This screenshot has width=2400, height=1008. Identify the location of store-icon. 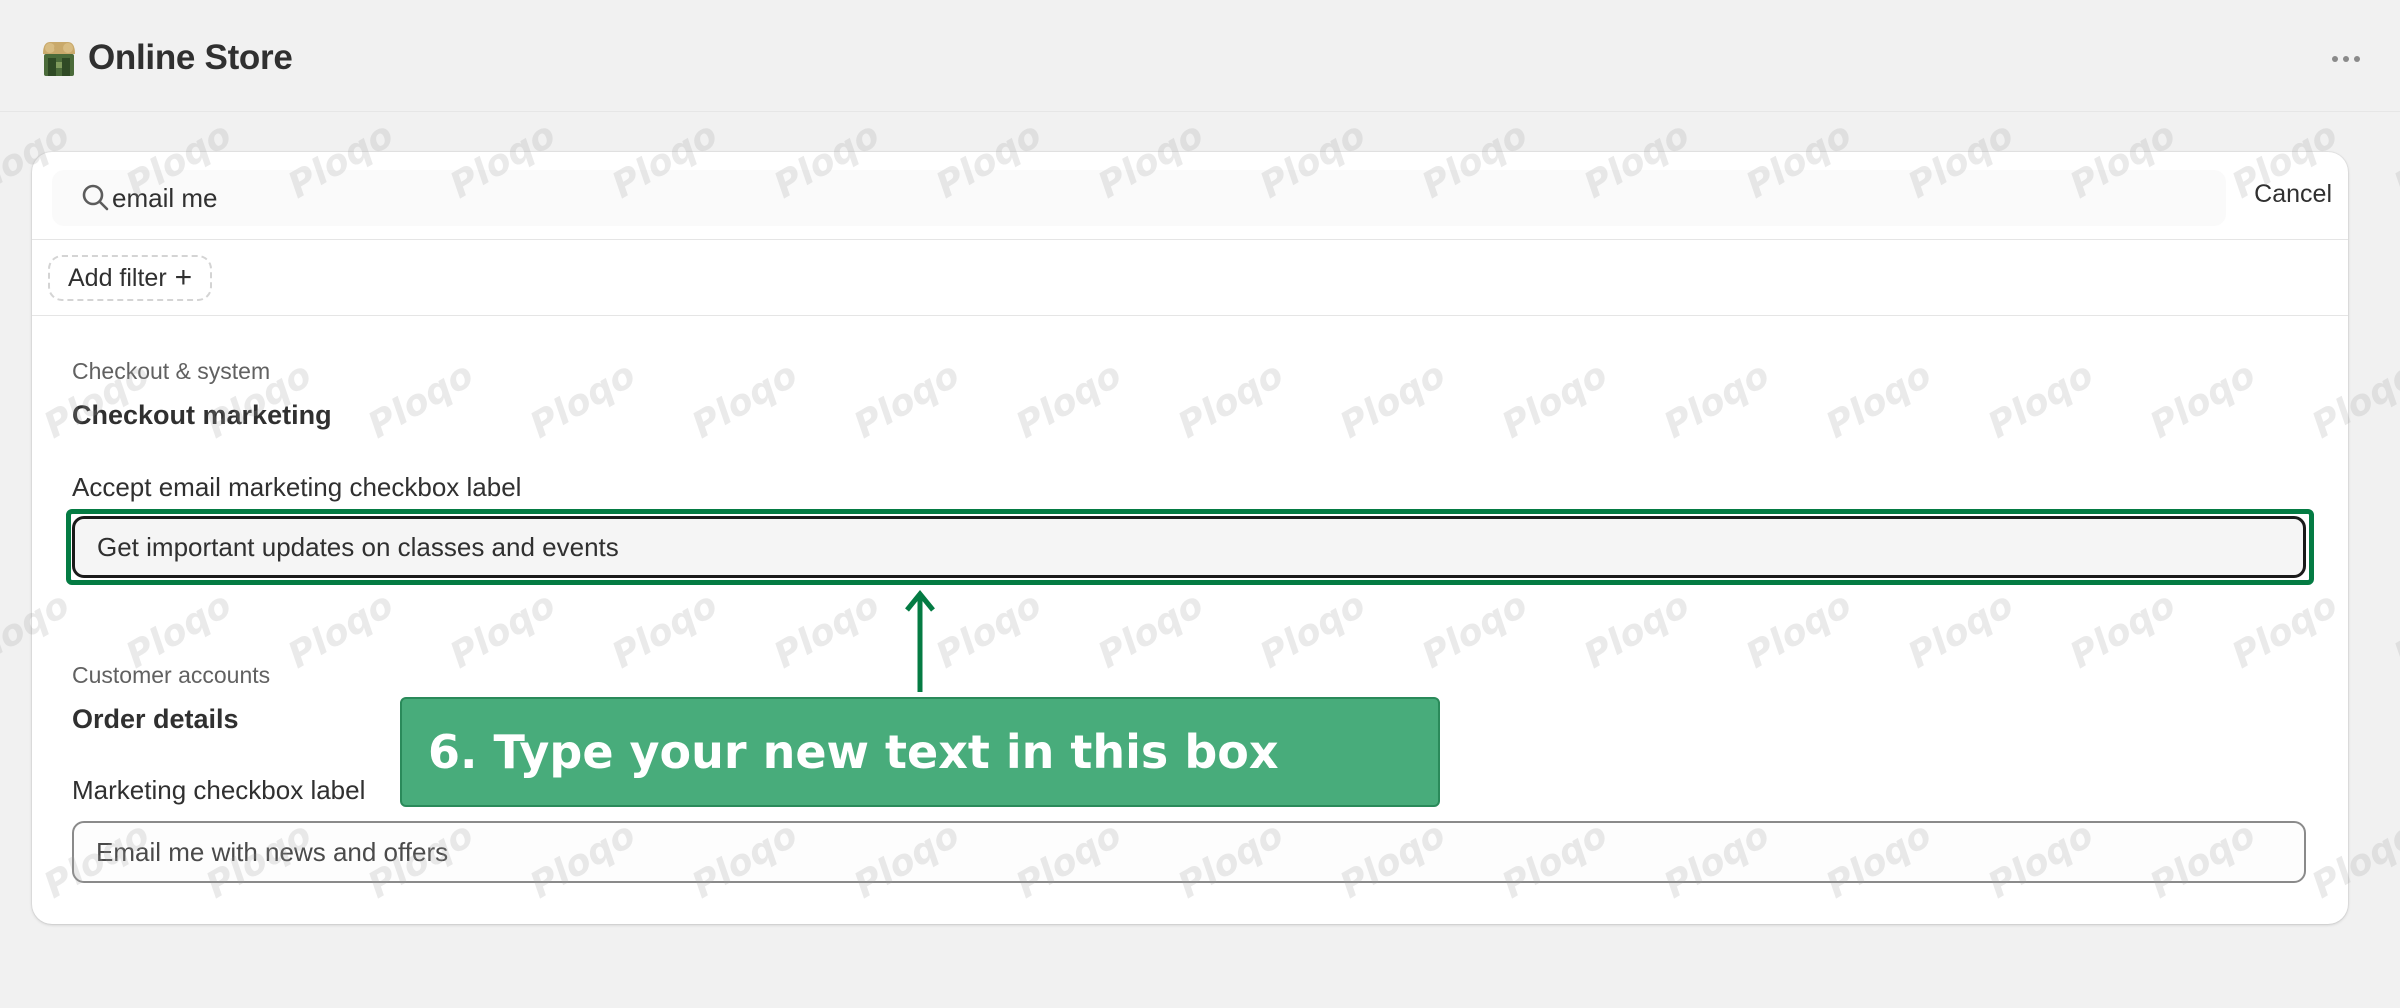
(59, 59).